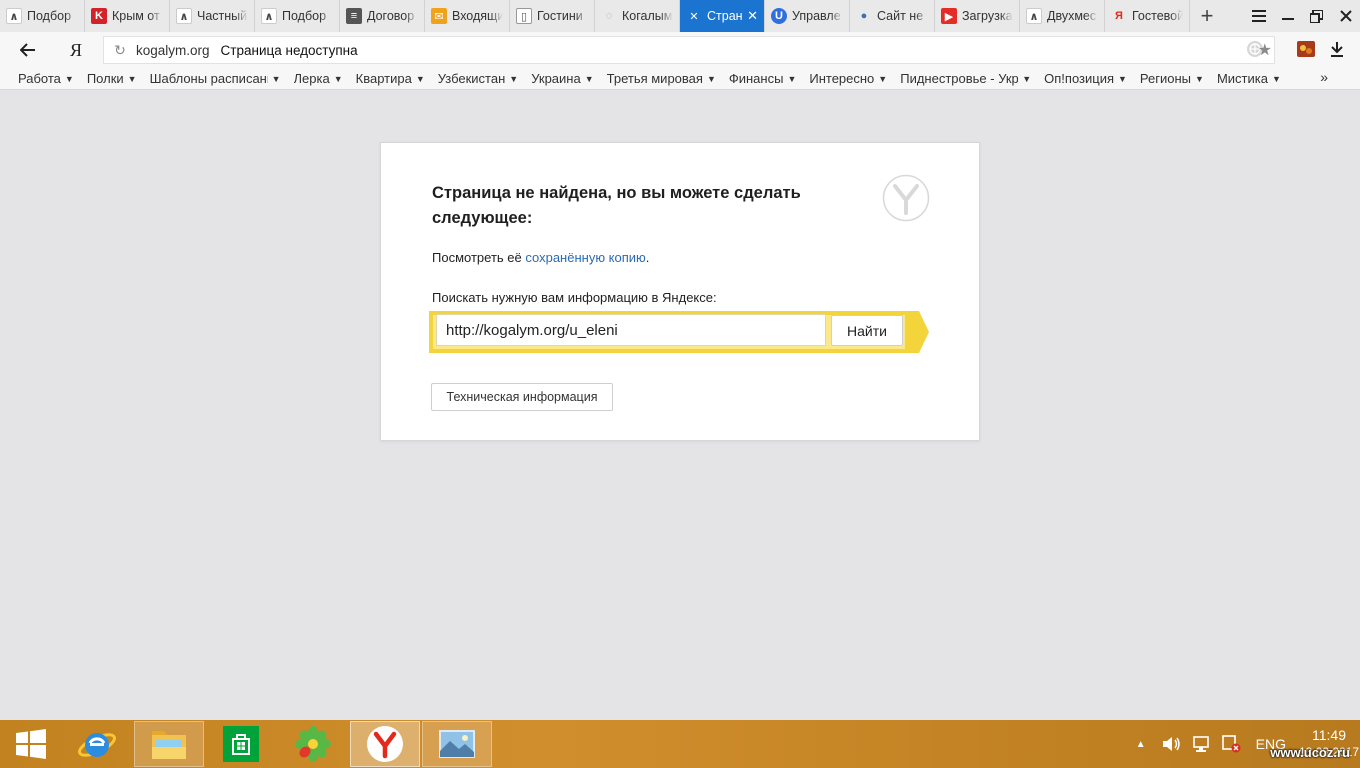  What do you see at coordinates (609, 16) in the screenshot?
I see `loading-icon: ◌` at bounding box center [609, 16].